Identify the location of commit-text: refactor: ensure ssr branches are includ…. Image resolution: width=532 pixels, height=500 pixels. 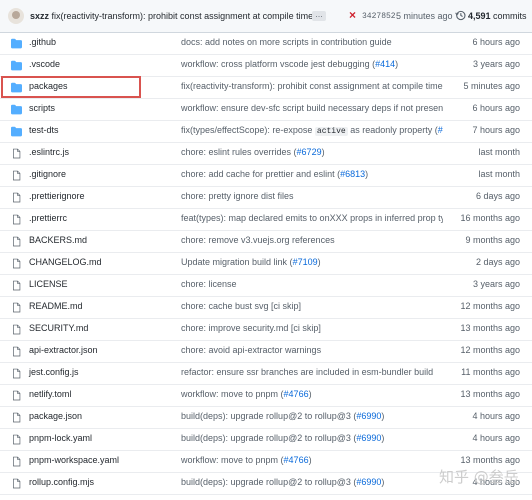
(307, 372).